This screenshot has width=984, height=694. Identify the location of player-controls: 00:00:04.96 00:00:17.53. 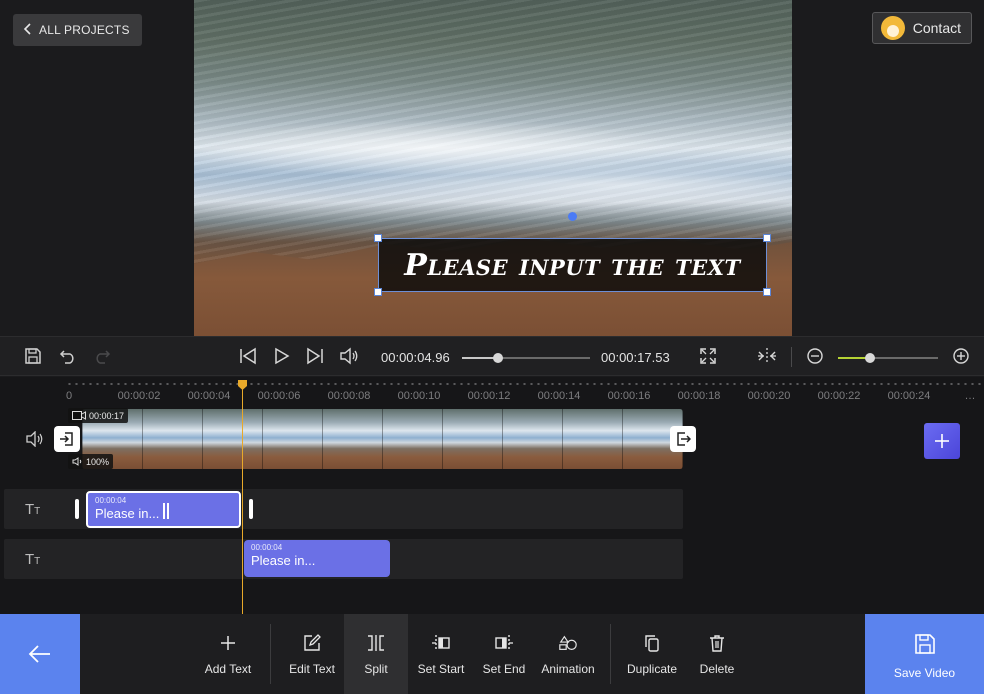
(492, 356).